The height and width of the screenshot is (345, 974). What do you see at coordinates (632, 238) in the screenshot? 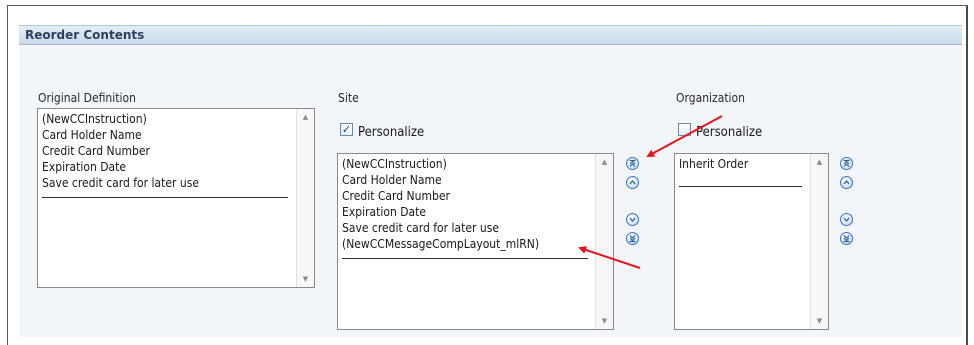
I see `site-move-bottom-button` at bounding box center [632, 238].